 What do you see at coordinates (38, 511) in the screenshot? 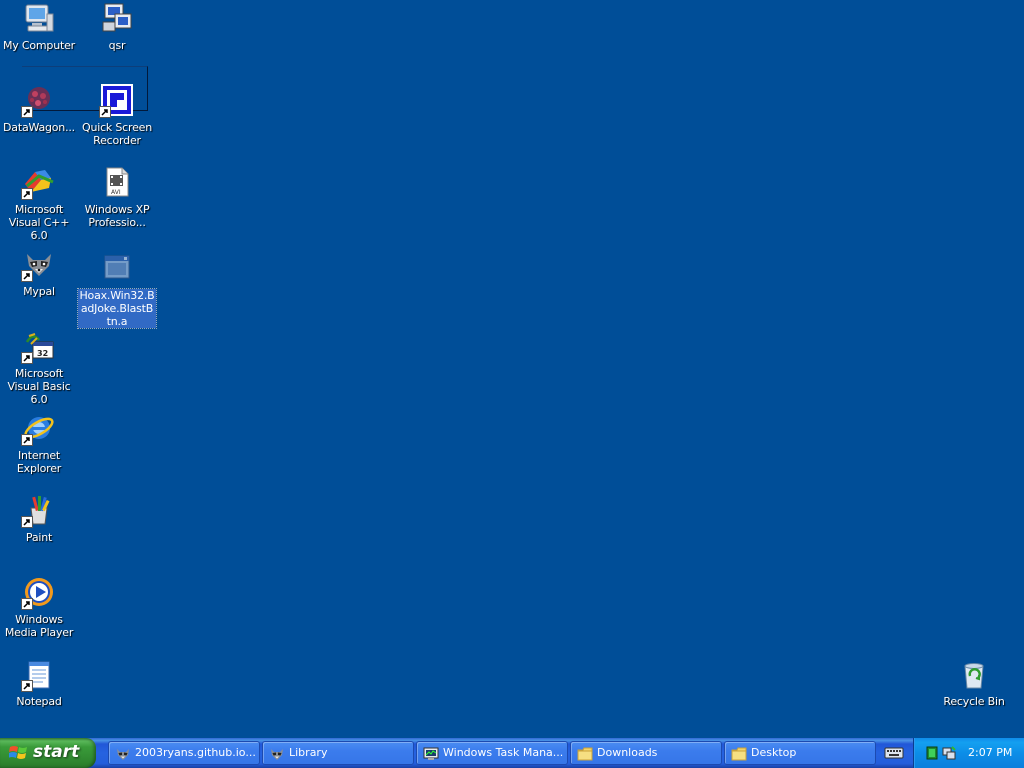
I see `paint-icon` at bounding box center [38, 511].